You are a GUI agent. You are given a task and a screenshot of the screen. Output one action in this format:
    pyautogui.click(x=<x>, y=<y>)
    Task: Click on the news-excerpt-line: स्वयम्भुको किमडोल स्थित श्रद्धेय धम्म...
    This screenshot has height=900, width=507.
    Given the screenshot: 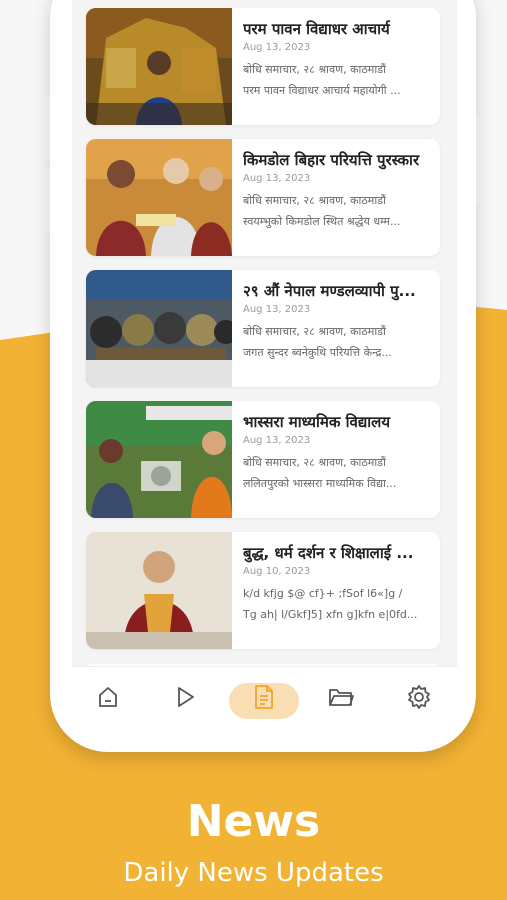 What is the action you would take?
    pyautogui.click(x=322, y=221)
    